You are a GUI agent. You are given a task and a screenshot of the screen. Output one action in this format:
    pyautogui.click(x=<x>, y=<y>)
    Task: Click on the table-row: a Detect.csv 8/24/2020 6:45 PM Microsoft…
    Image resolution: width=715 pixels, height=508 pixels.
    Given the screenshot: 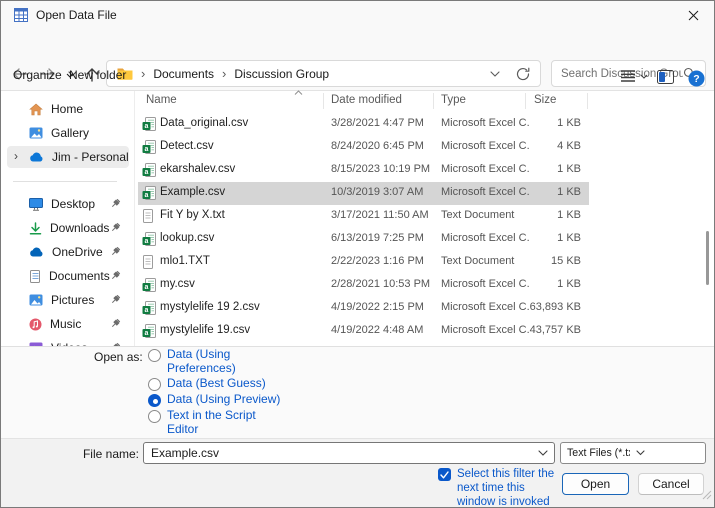 What is the action you would take?
    pyautogui.click(x=363, y=147)
    